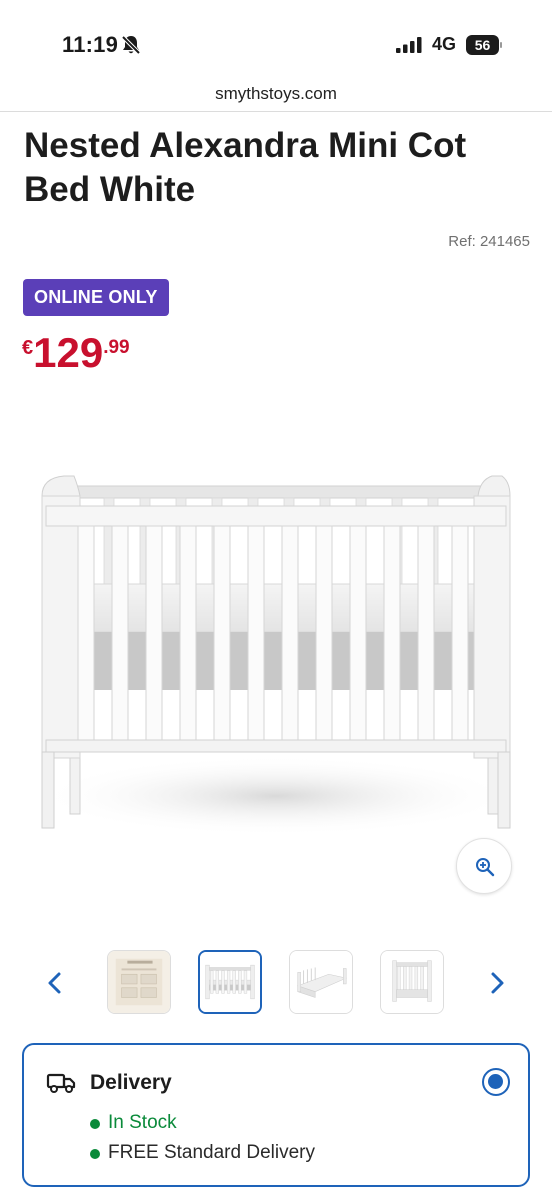 Image resolution: width=552 pixels, height=1200 pixels. I want to click on shipping-info-text: FREE Standard Delivery, so click(211, 1152).